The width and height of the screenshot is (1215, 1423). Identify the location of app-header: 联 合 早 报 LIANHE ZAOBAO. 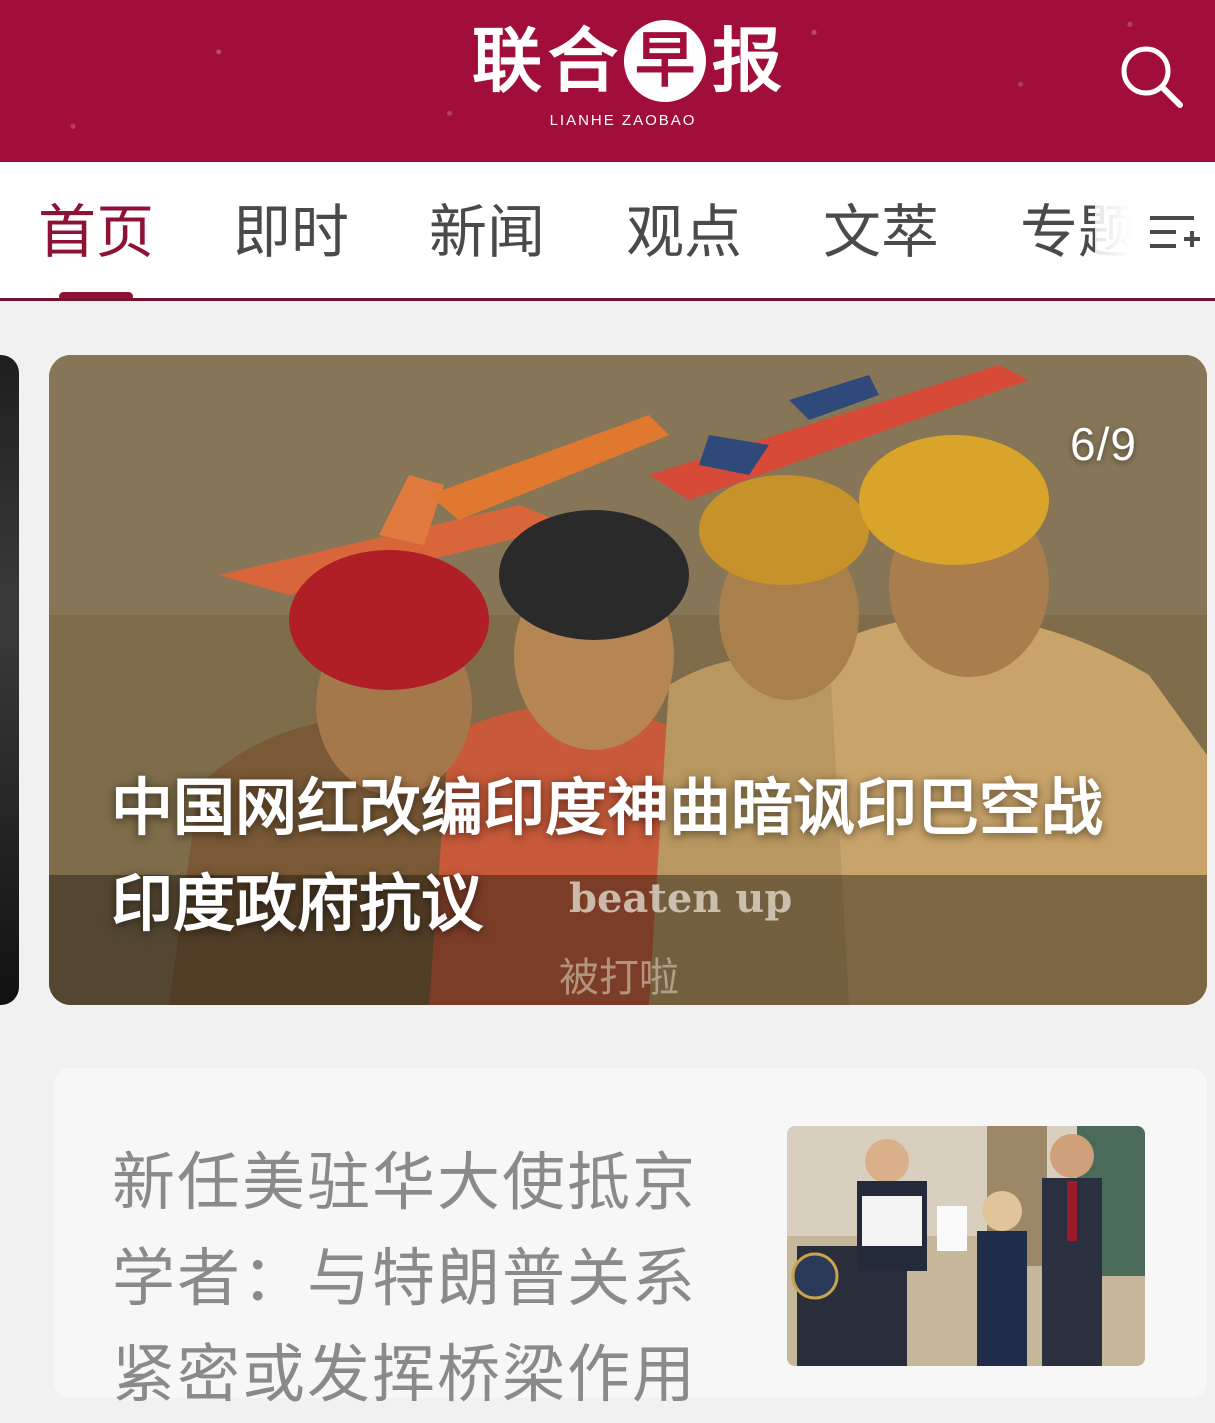
(607, 81).